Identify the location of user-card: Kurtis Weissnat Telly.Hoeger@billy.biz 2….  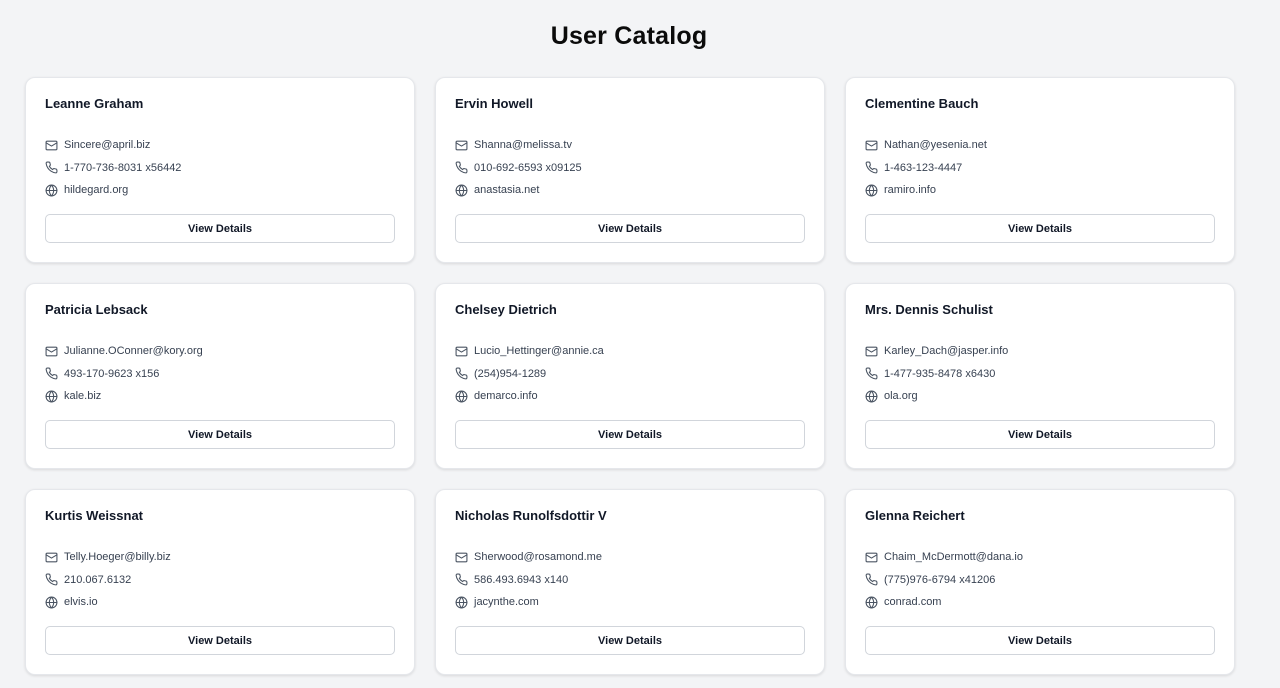
(220, 582).